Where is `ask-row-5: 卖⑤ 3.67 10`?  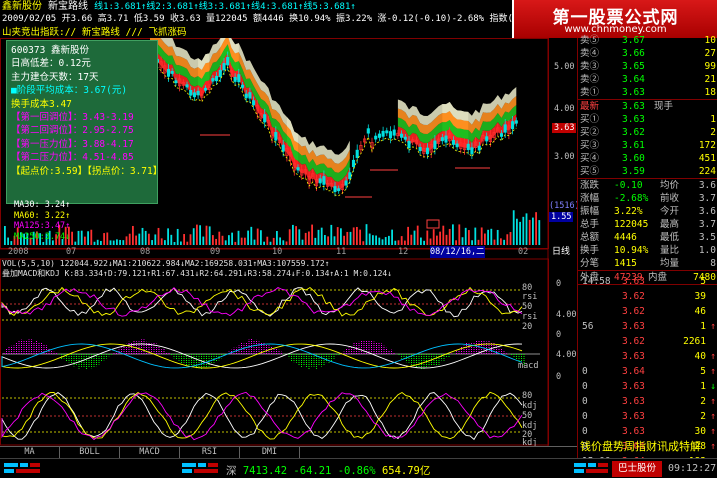 ask-row-5: 卖⑤ 3.67 10 is located at coordinates (647, 40).